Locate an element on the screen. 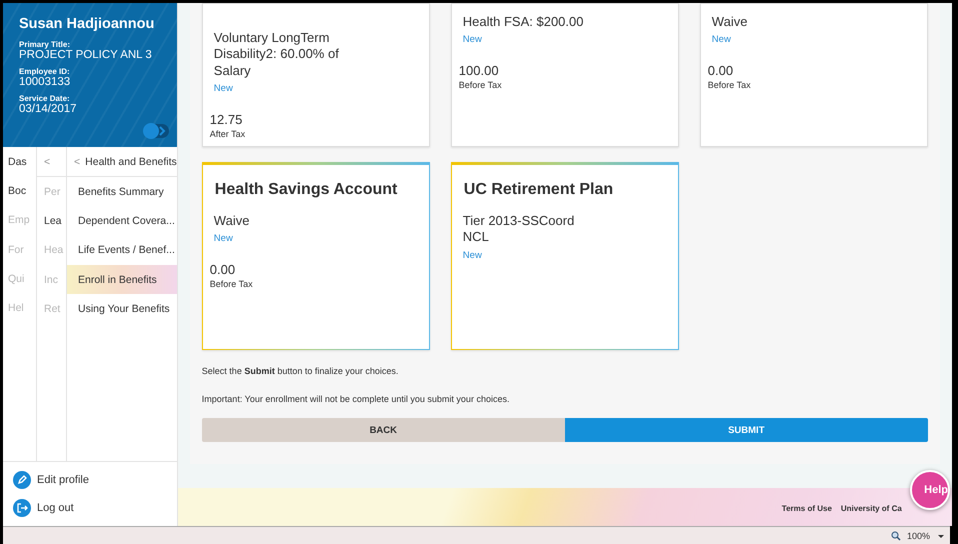 The image size is (958, 544). logout-link: Log out is located at coordinates (40, 508).